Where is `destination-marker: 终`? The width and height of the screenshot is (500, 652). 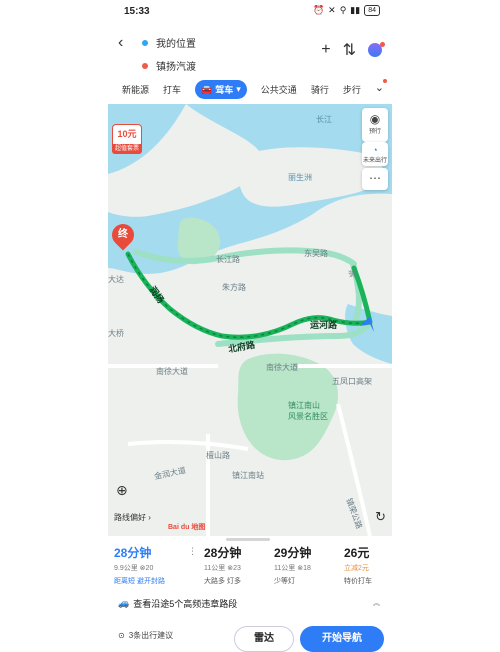 destination-marker: 终 is located at coordinates (123, 235).